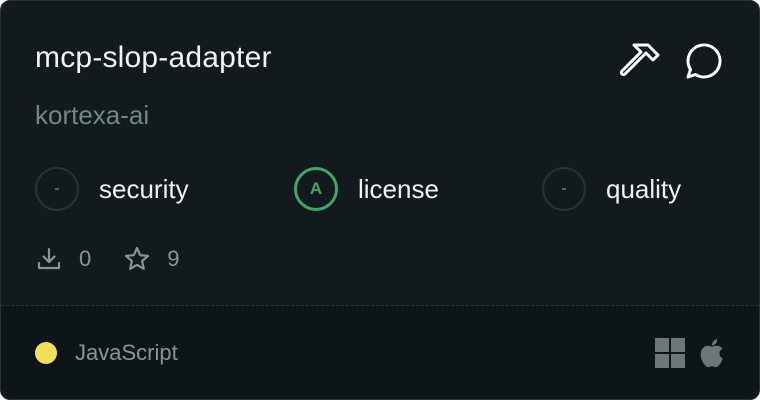 This screenshot has width=760, height=400. What do you see at coordinates (316, 189) in the screenshot?
I see `license-grade-badge: A` at bounding box center [316, 189].